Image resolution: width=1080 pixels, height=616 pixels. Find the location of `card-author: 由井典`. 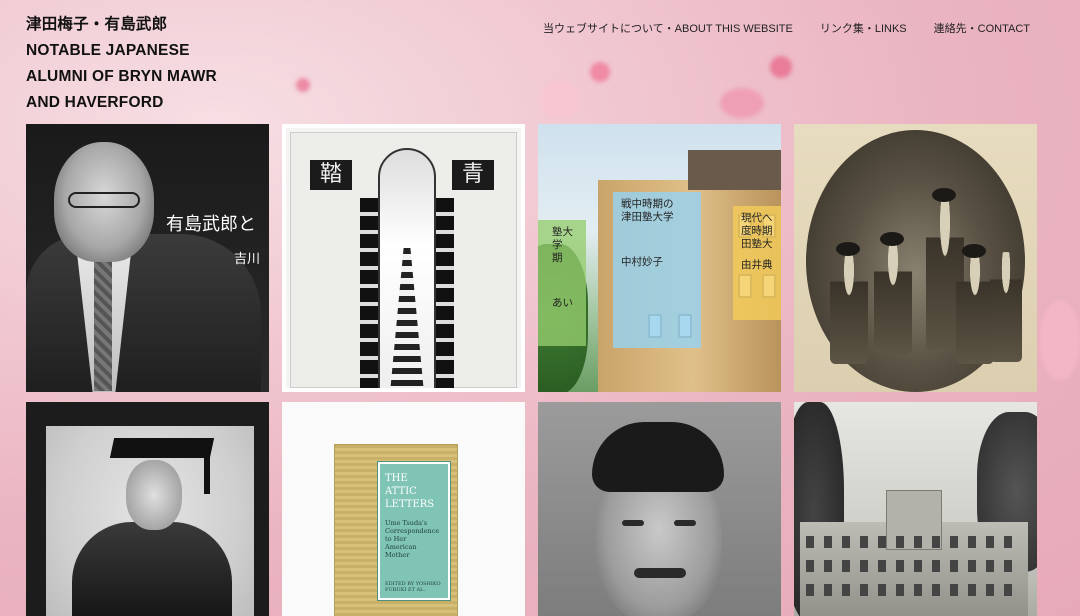

card-author: 由井典 is located at coordinates (757, 265).